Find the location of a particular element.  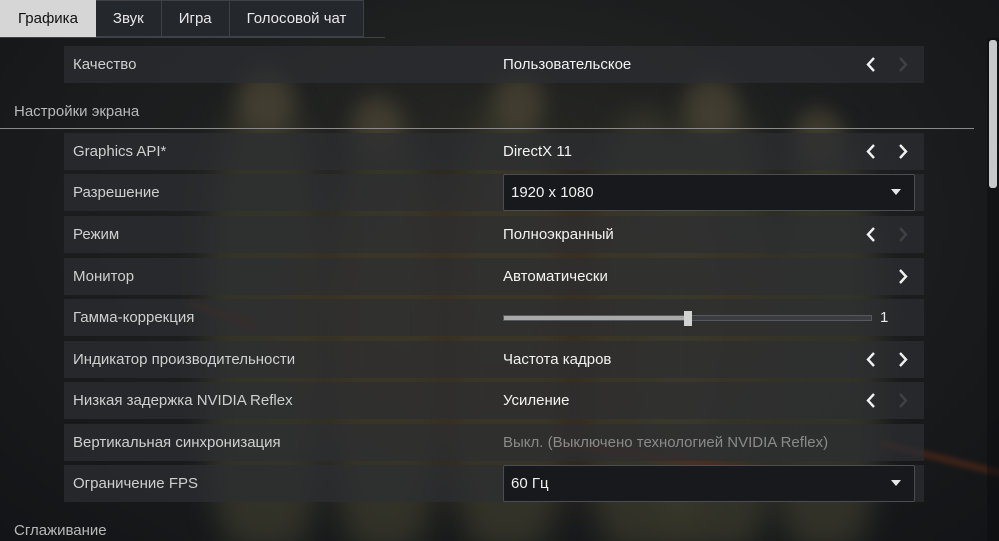

setting-value: Автоматически is located at coordinates (555, 276).